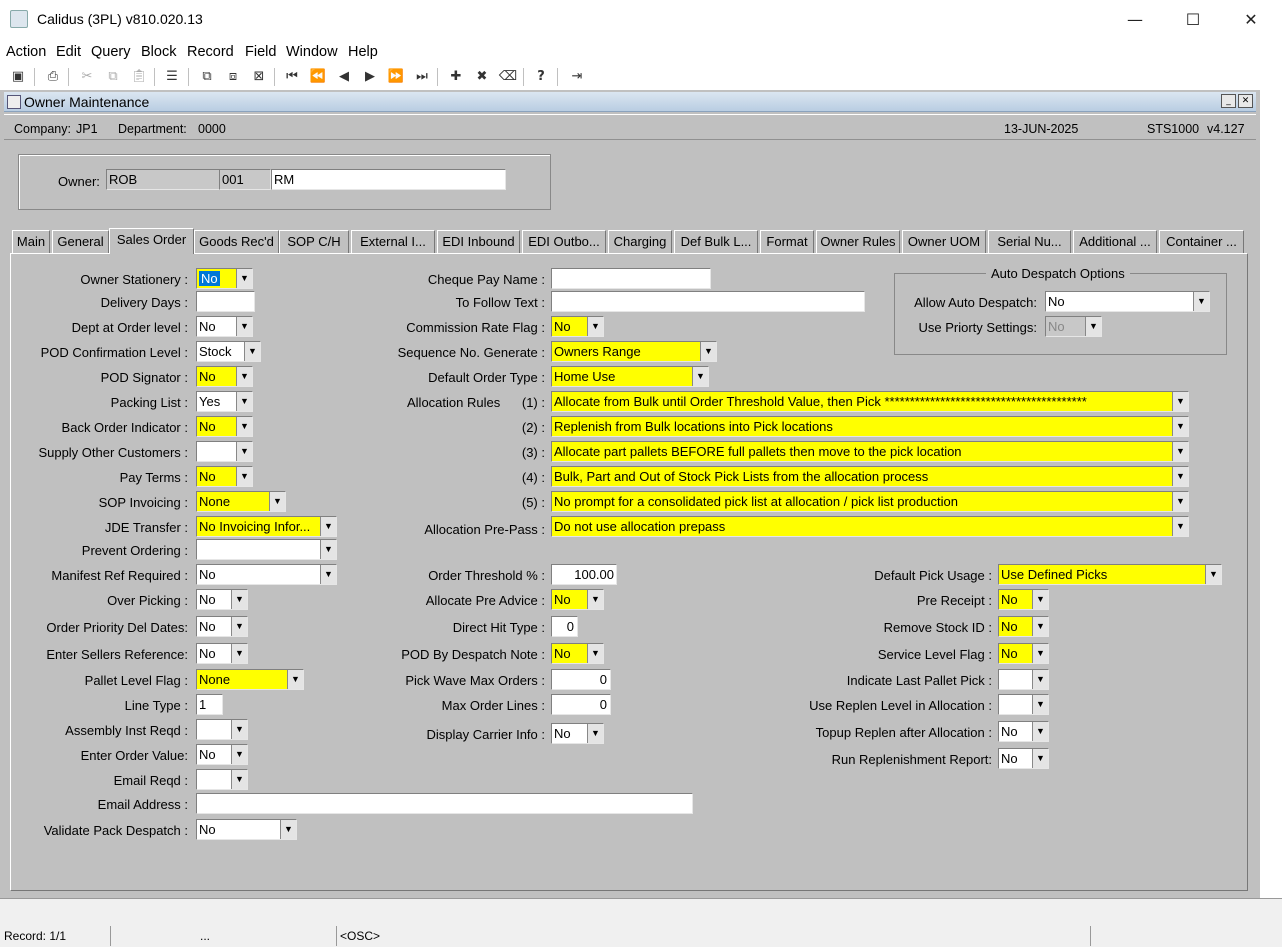 The image size is (1282, 947). What do you see at coordinates (224, 401) in the screenshot?
I see `packing-list-select: Yes ▼` at bounding box center [224, 401].